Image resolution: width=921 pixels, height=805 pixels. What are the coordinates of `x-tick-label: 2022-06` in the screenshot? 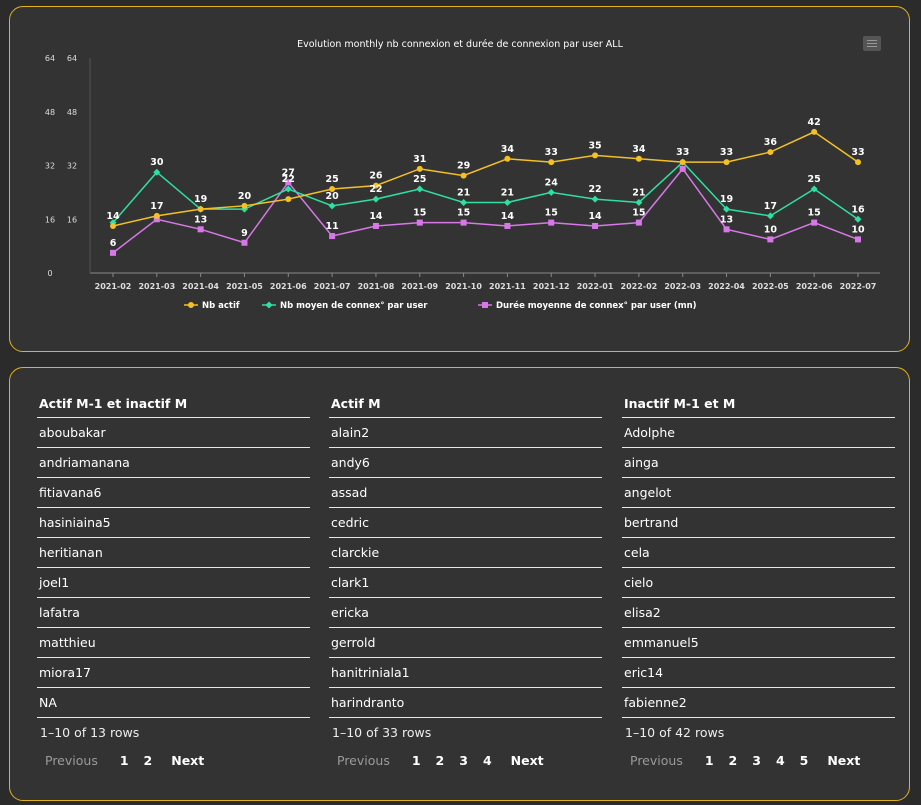 It's located at (814, 286).